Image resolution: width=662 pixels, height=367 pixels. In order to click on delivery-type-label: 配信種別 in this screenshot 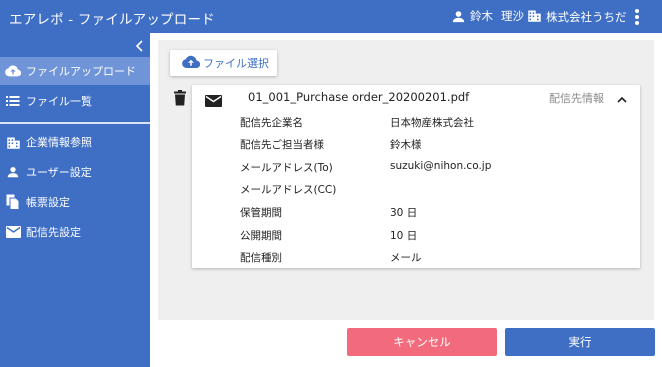, I will do `click(261, 258)`.